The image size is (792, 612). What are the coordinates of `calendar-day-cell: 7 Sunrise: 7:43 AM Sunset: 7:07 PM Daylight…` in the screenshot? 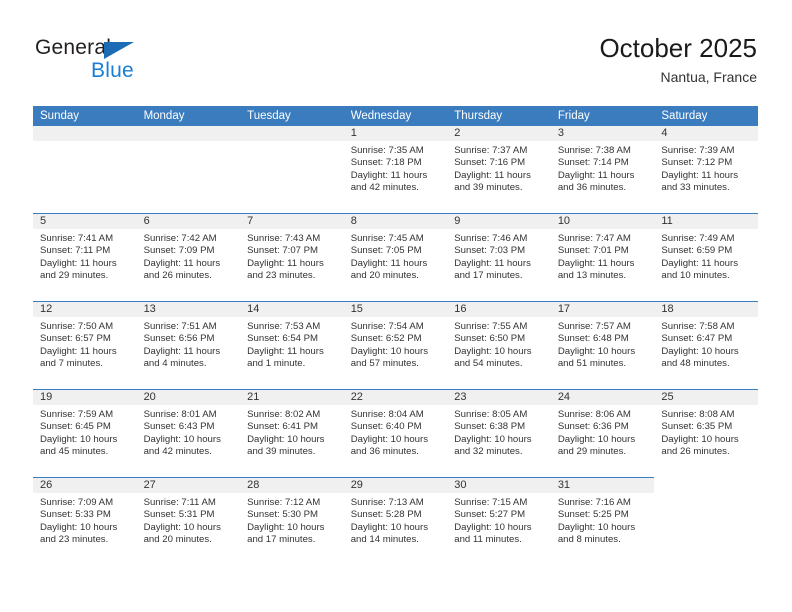 It's located at (292, 257).